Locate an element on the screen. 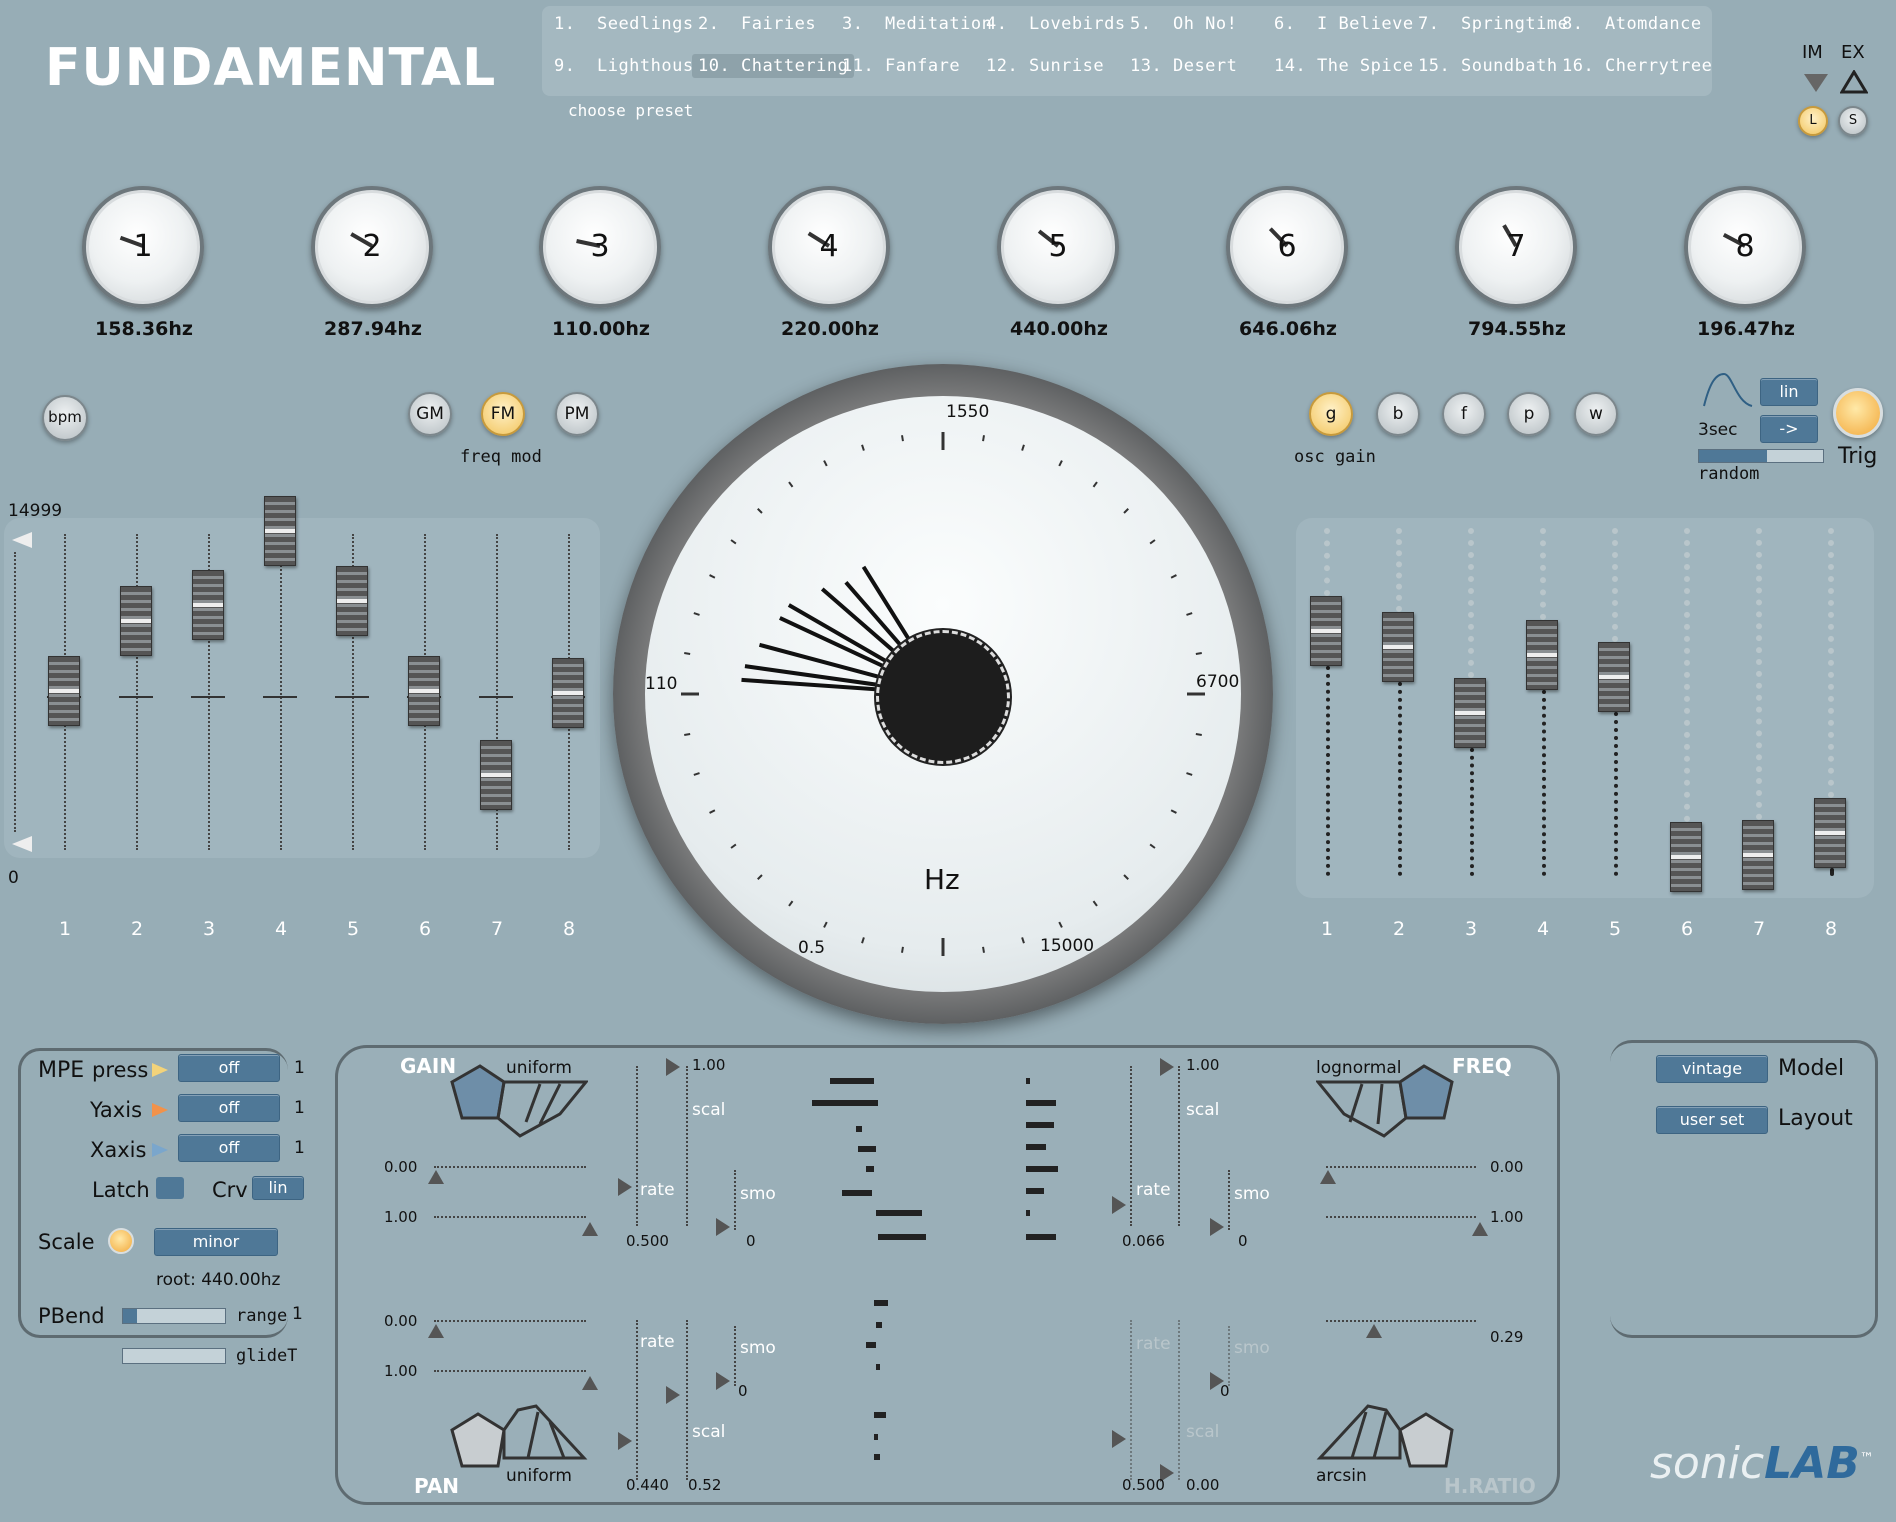 This screenshot has height=1522, width=1896. preset-15: 15. Soundbath is located at coordinates (1488, 66).